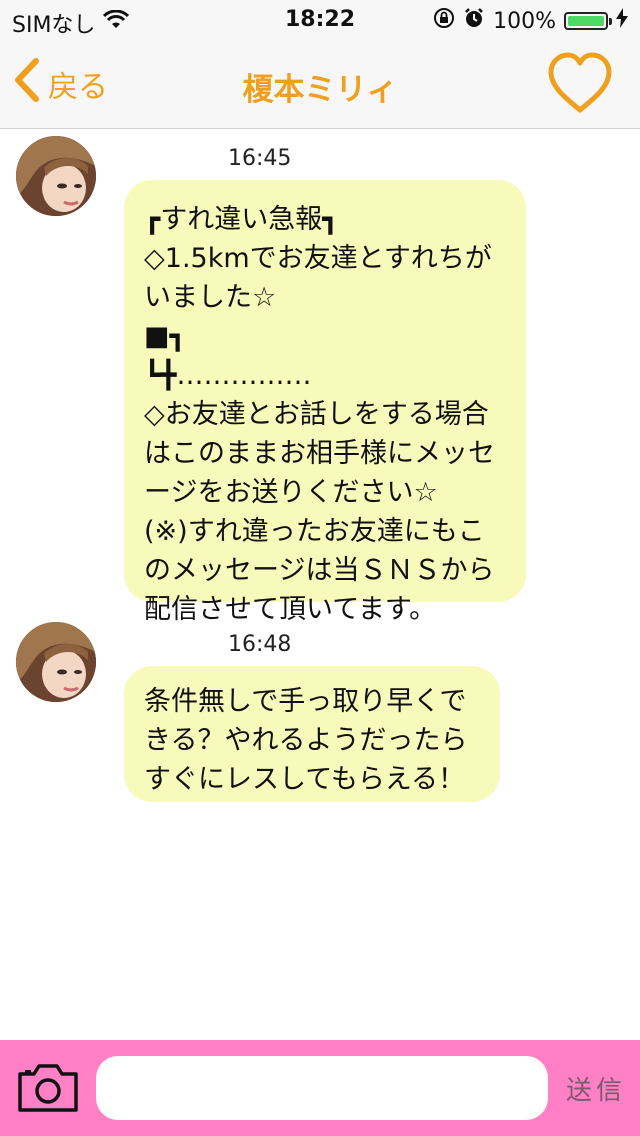  What do you see at coordinates (320, 90) in the screenshot?
I see `page-title: 榎本ミリィ` at bounding box center [320, 90].